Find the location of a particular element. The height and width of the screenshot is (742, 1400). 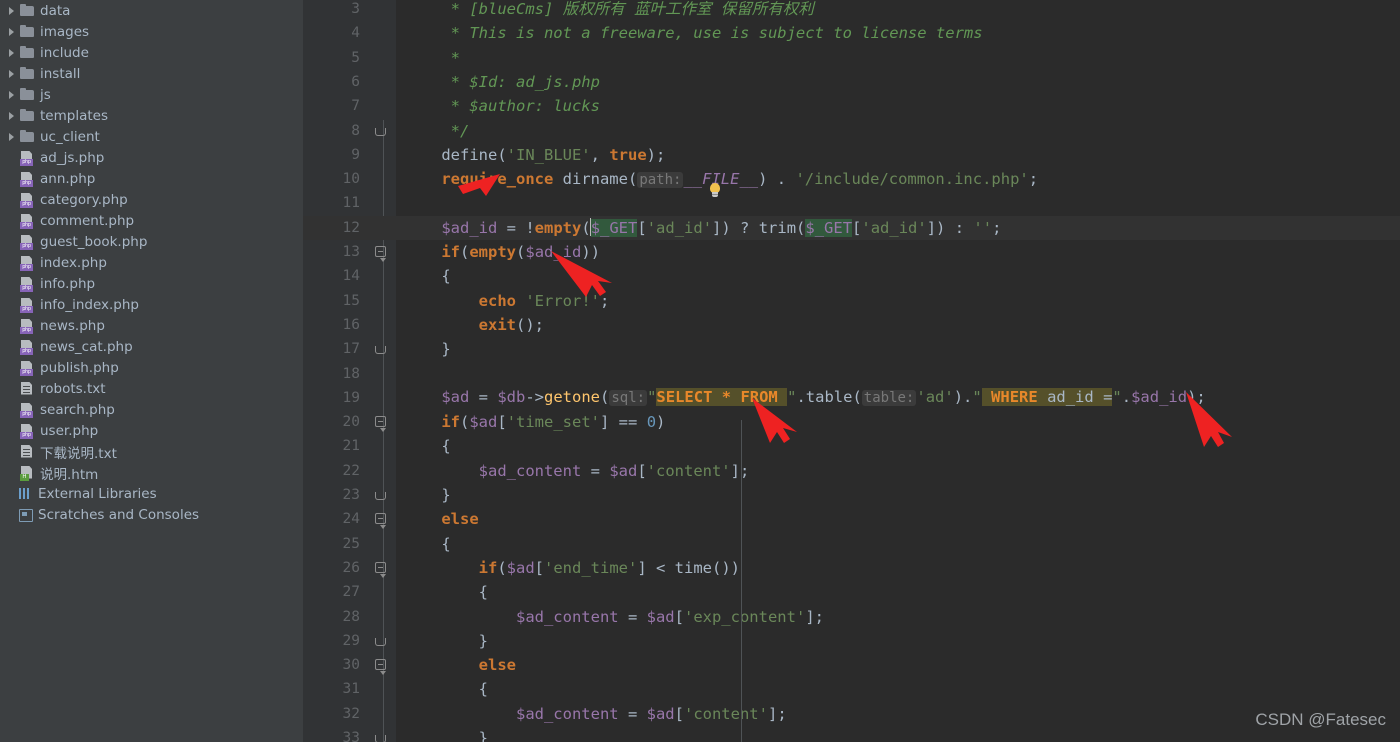

lightbulb-icon is located at coordinates (715, 191).